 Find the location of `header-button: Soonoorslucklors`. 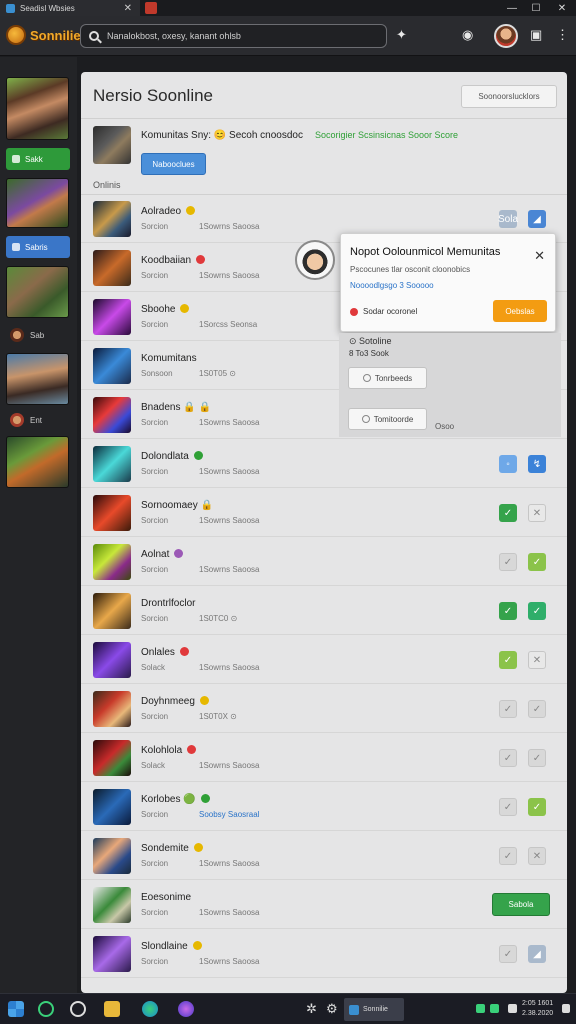

header-button: Soonoorslucklors is located at coordinates (509, 96).